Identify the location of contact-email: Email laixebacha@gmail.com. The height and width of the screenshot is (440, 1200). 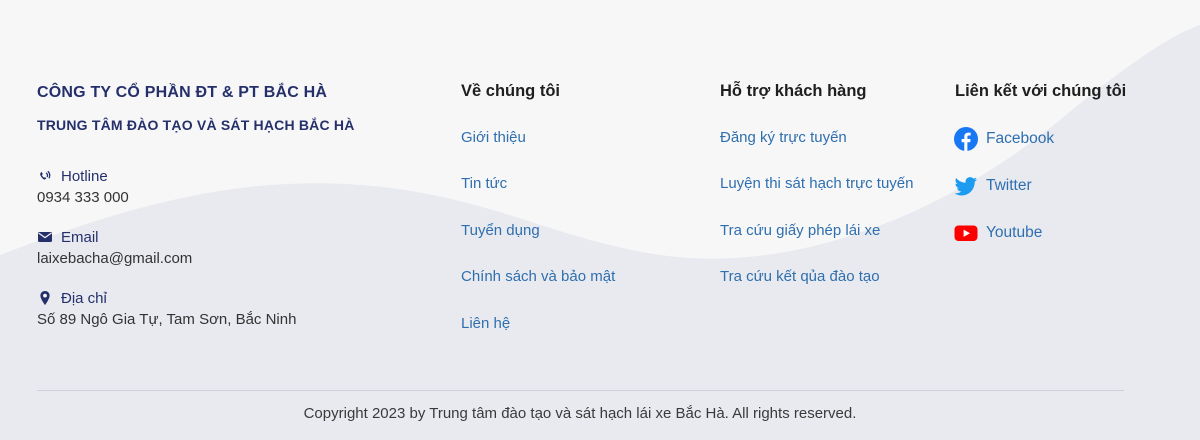
(114, 248).